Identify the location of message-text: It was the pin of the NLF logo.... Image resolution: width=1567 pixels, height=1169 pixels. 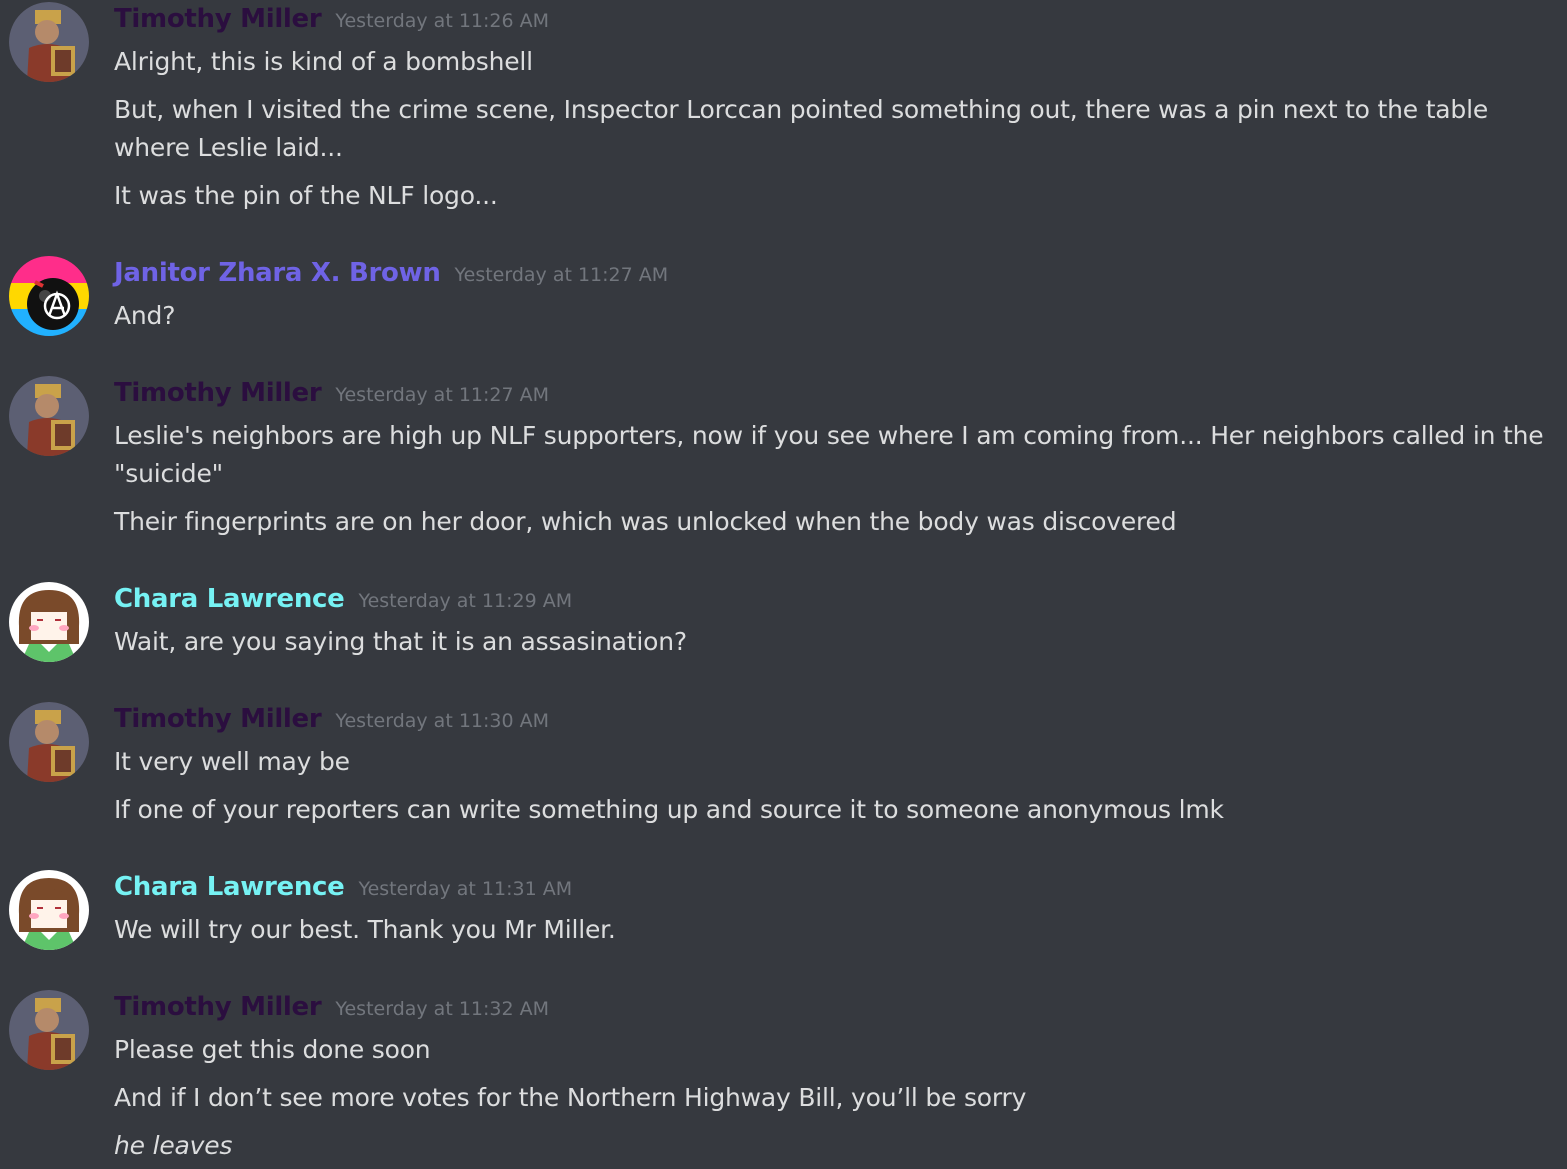
(306, 195).